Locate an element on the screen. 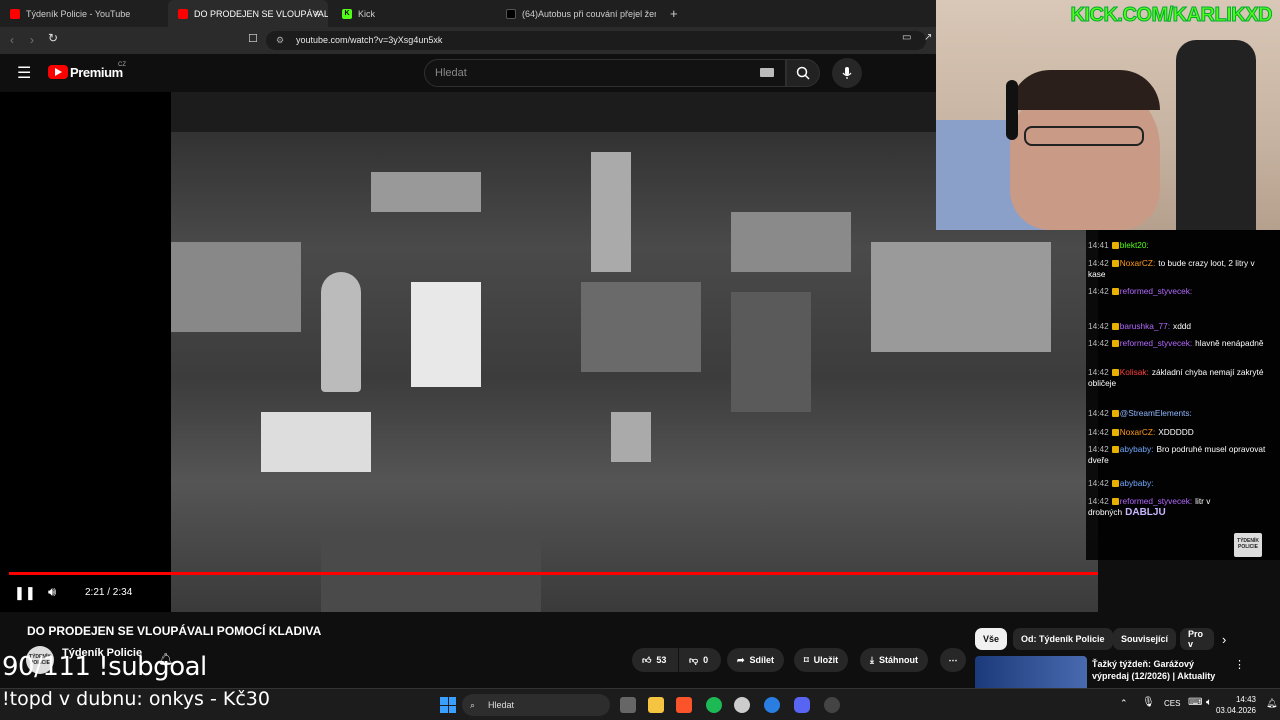  spotify-icon is located at coordinates (714, 705).